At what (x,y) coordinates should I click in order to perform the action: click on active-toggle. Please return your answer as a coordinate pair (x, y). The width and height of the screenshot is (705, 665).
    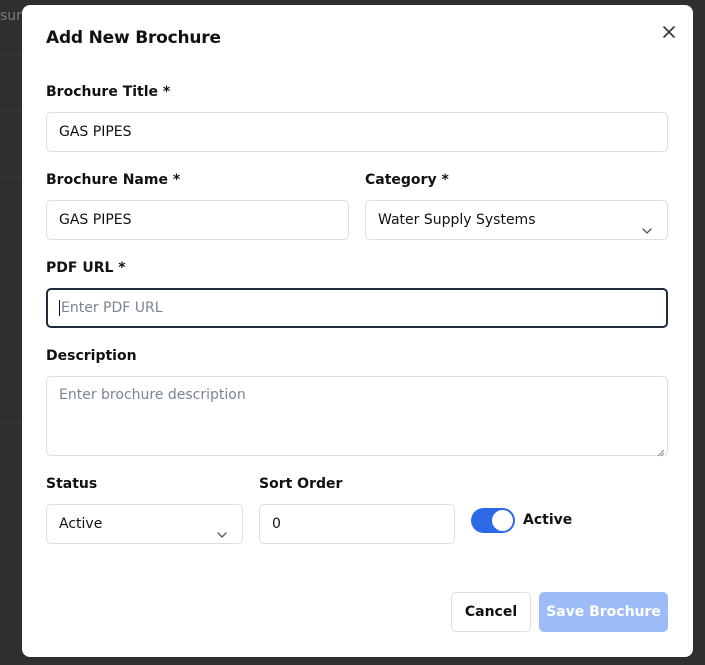
    Looking at the image, I should click on (493, 520).